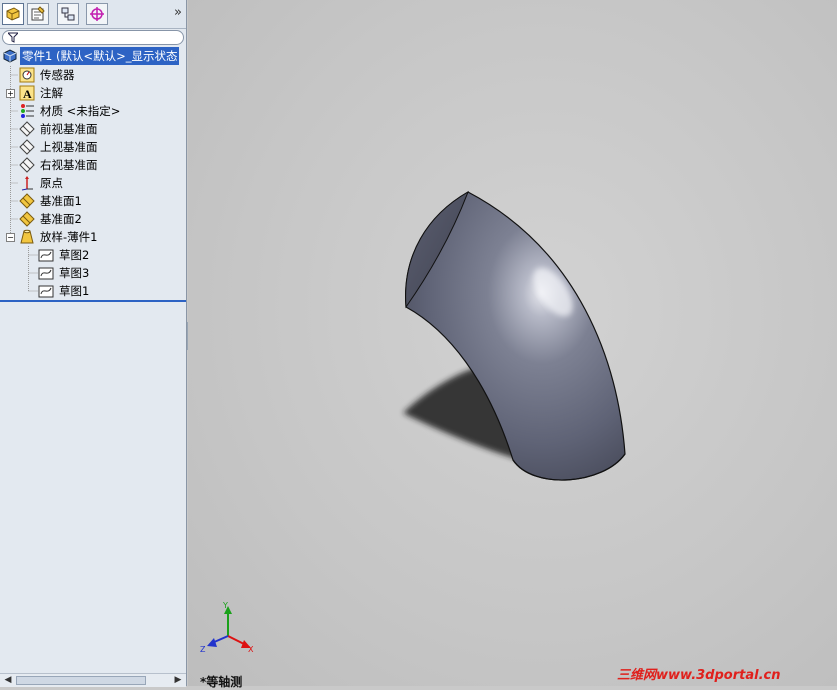 This screenshot has height=690, width=837. What do you see at coordinates (69, 147) in the screenshot?
I see `tree-item-label: 上视基准面` at bounding box center [69, 147].